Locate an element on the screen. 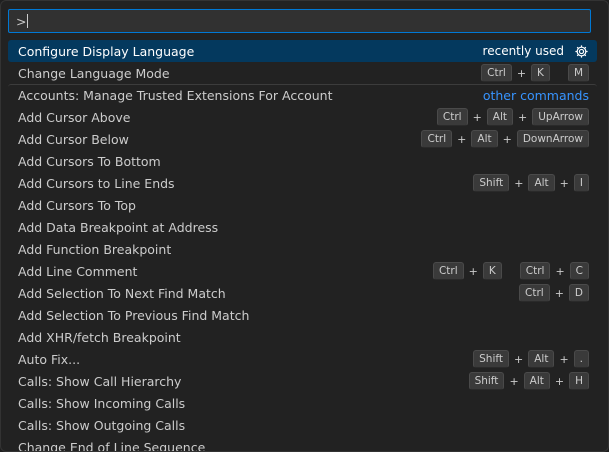 Image resolution: width=609 pixels, height=452 pixels. command-meta: recently used is located at coordinates (536, 51).